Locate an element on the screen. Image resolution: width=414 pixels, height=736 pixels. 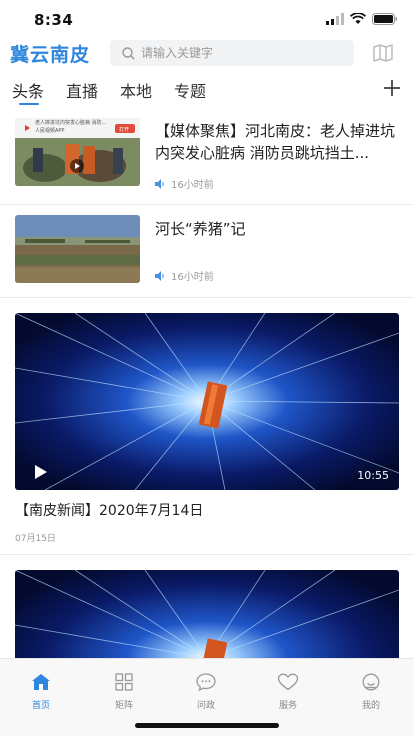
status-bar: 8:34 is located at coordinates (207, 20).